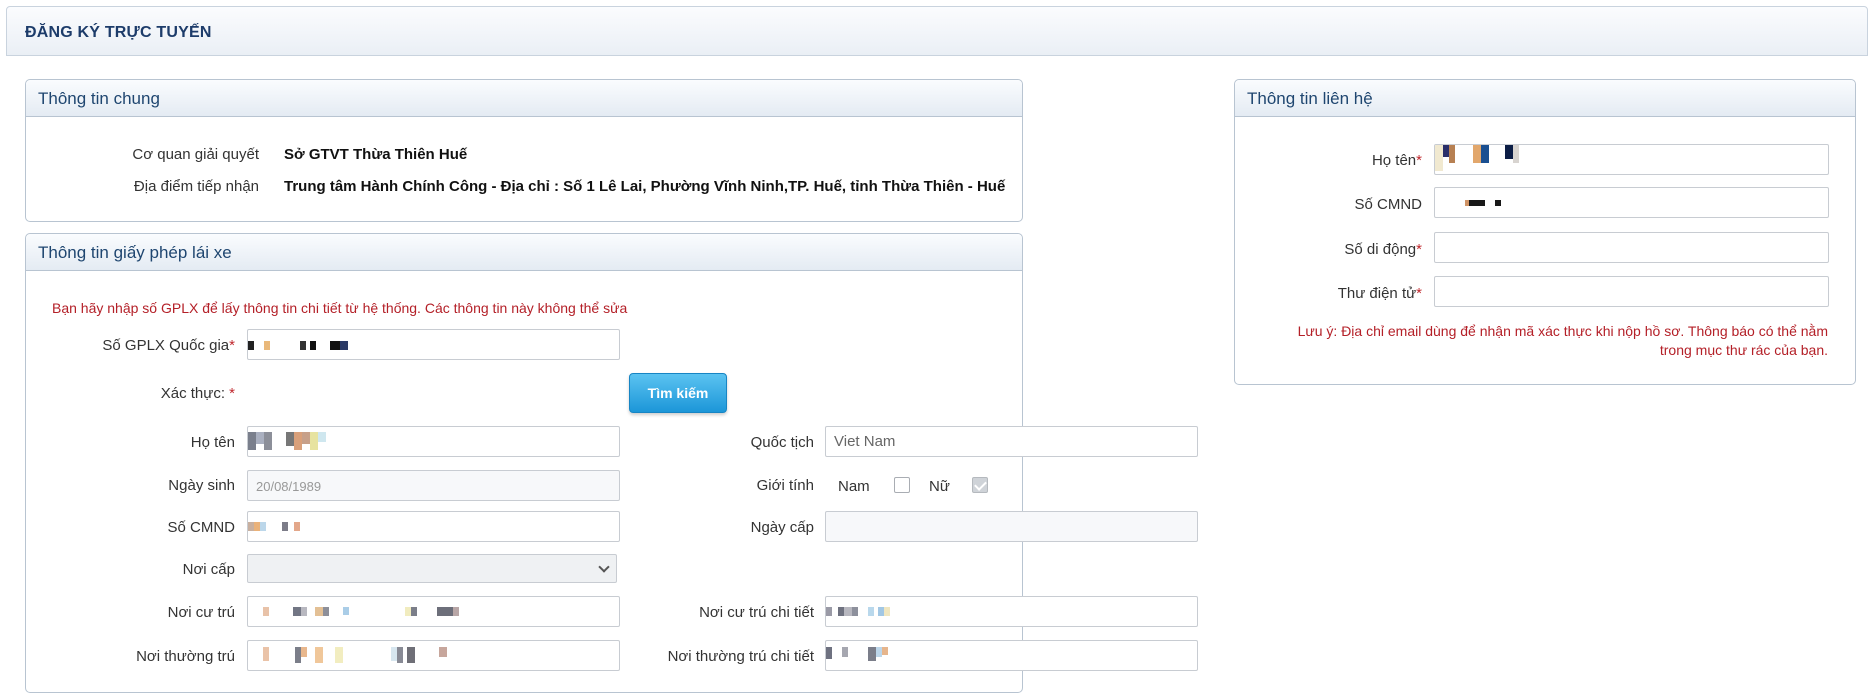 Image resolution: width=1868 pixels, height=693 pixels. Describe the element at coordinates (937, 31) in the screenshot. I see `page-header: ĐĂNG KÝ TRỰC TUYẾN` at that location.